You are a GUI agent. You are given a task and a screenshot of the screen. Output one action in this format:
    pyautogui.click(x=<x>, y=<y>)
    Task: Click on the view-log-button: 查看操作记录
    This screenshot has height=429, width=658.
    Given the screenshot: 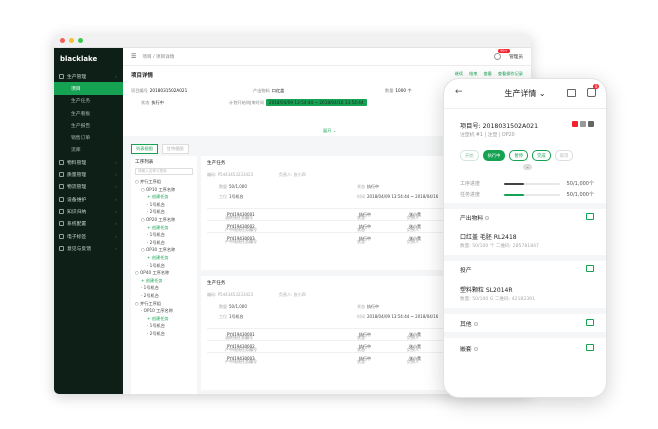 What is the action you would take?
    pyautogui.click(x=510, y=74)
    